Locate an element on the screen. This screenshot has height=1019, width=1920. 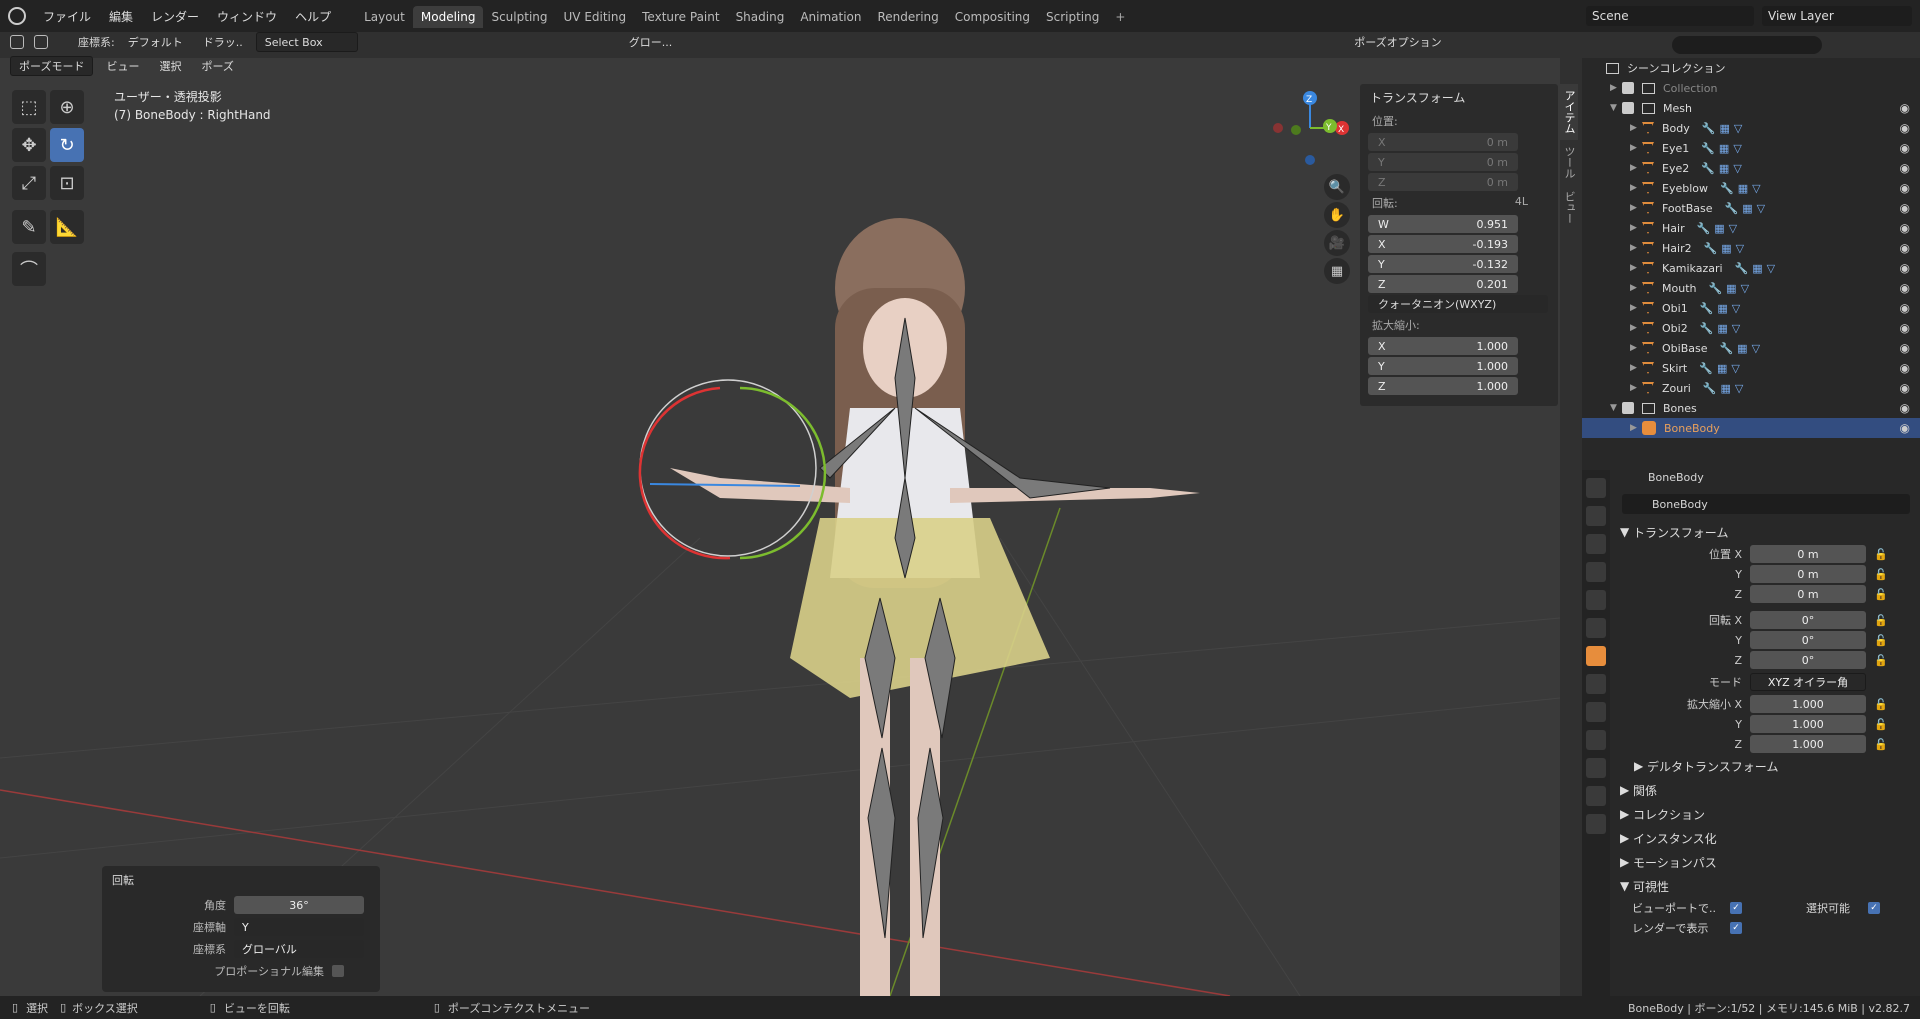
bones-label: Bones is located at coordinates (1680, 408).